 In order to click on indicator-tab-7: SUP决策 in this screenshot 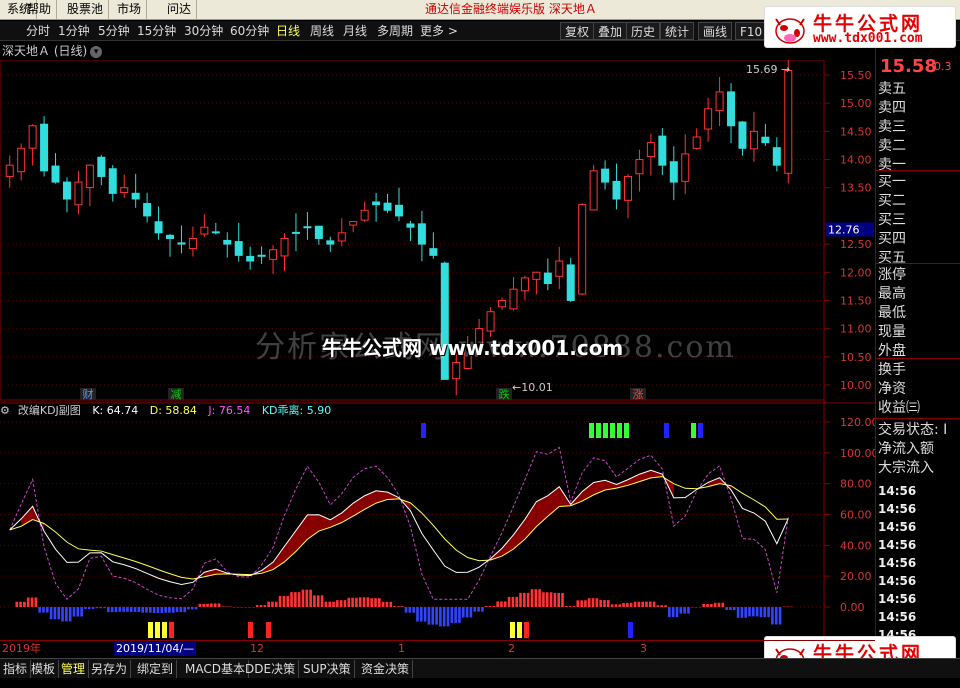, I will do `click(327, 669)`.